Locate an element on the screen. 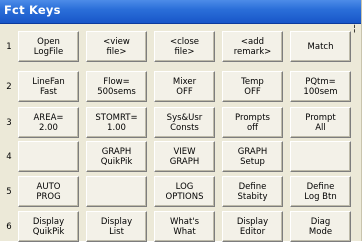  fct-key-r4-c1 is located at coordinates (48, 156).